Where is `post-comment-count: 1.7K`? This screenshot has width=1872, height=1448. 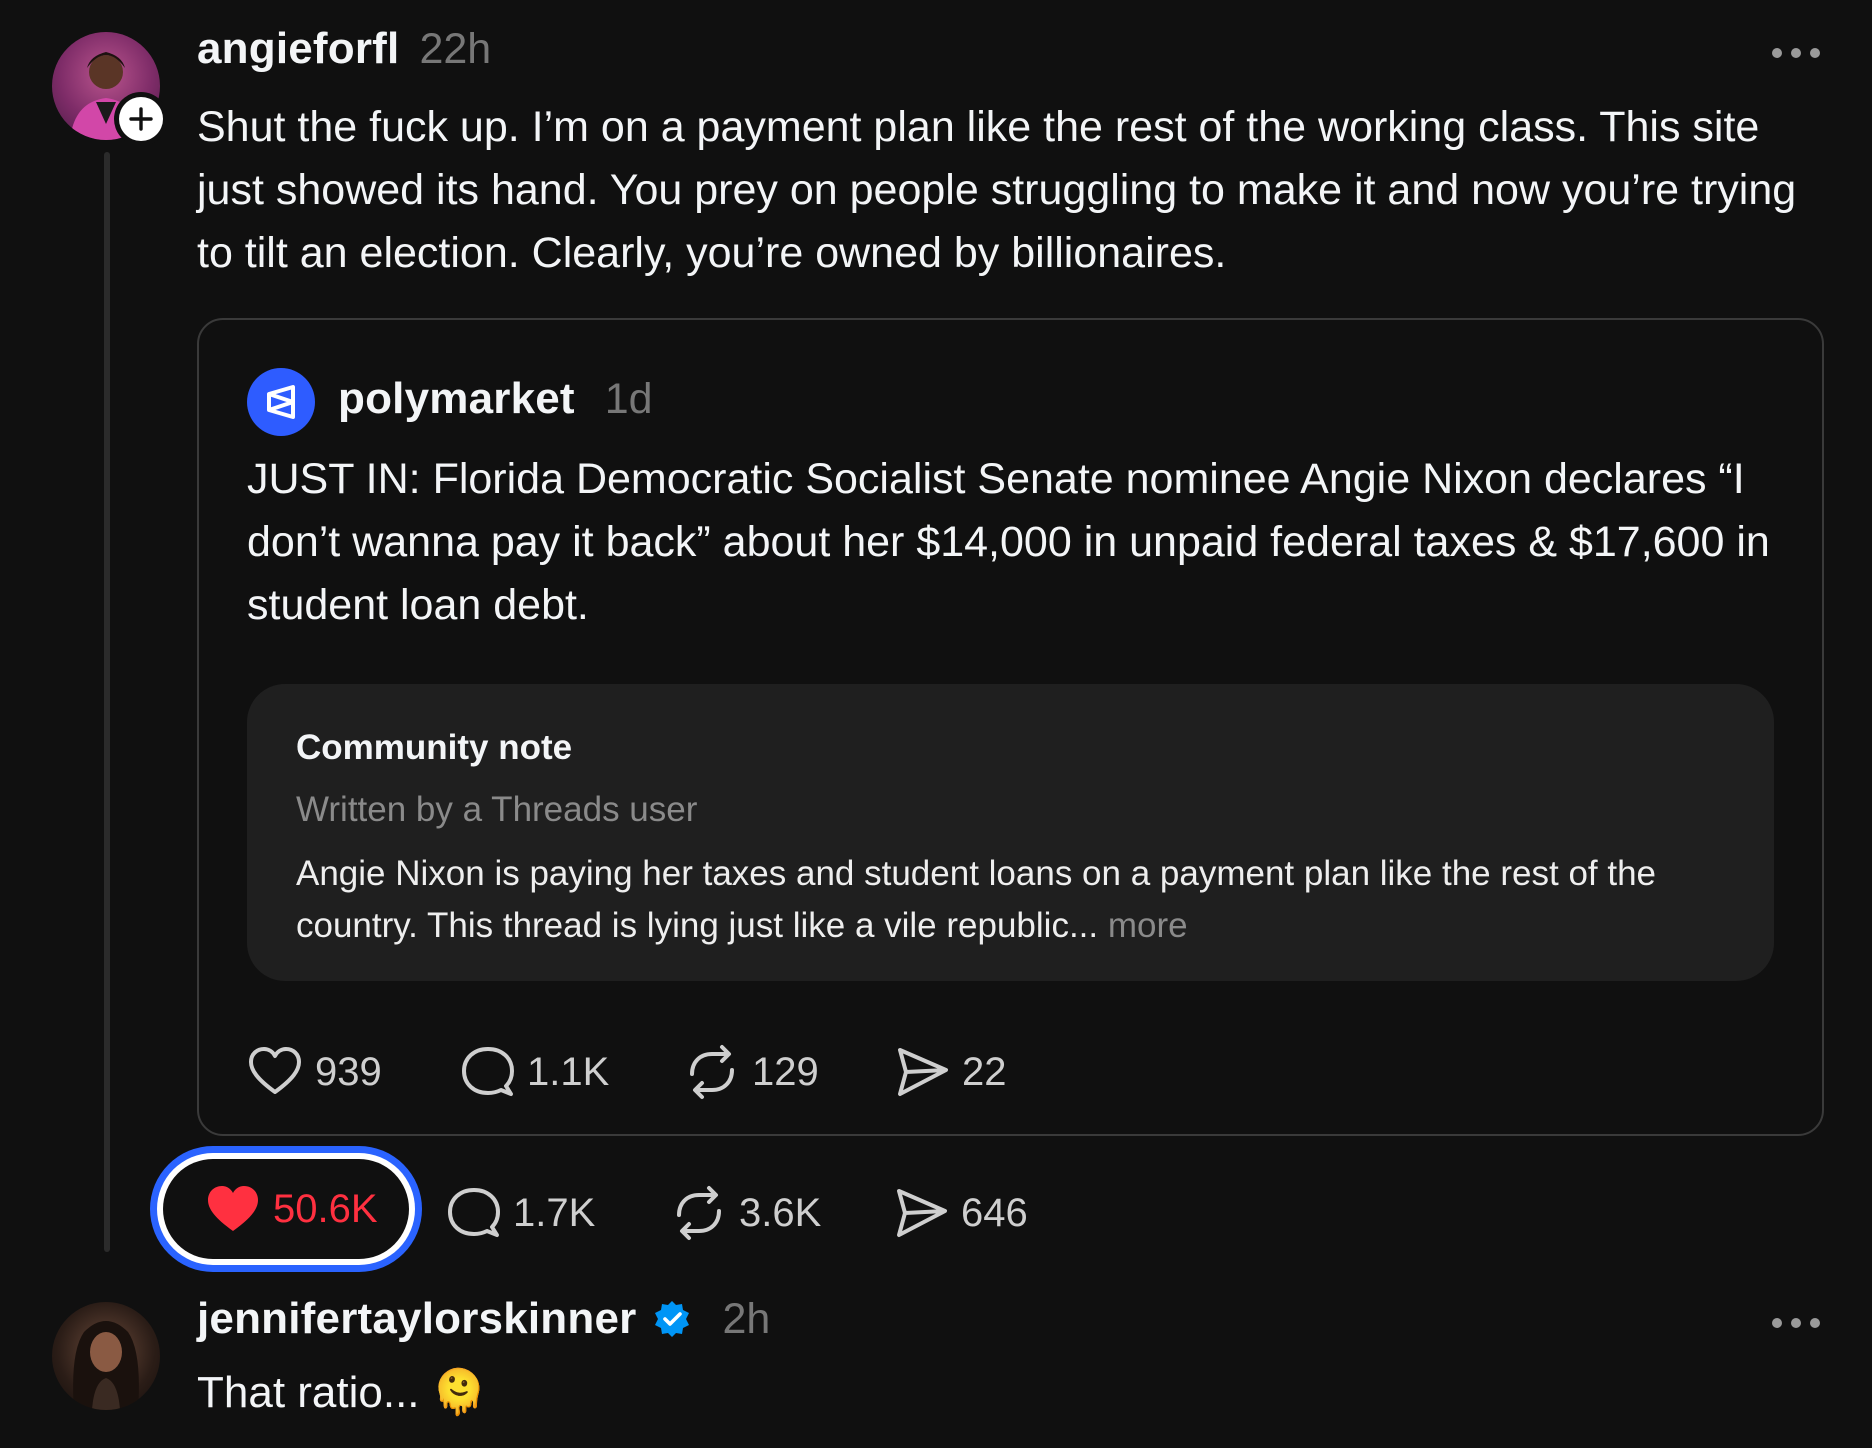 post-comment-count: 1.7K is located at coordinates (554, 1212).